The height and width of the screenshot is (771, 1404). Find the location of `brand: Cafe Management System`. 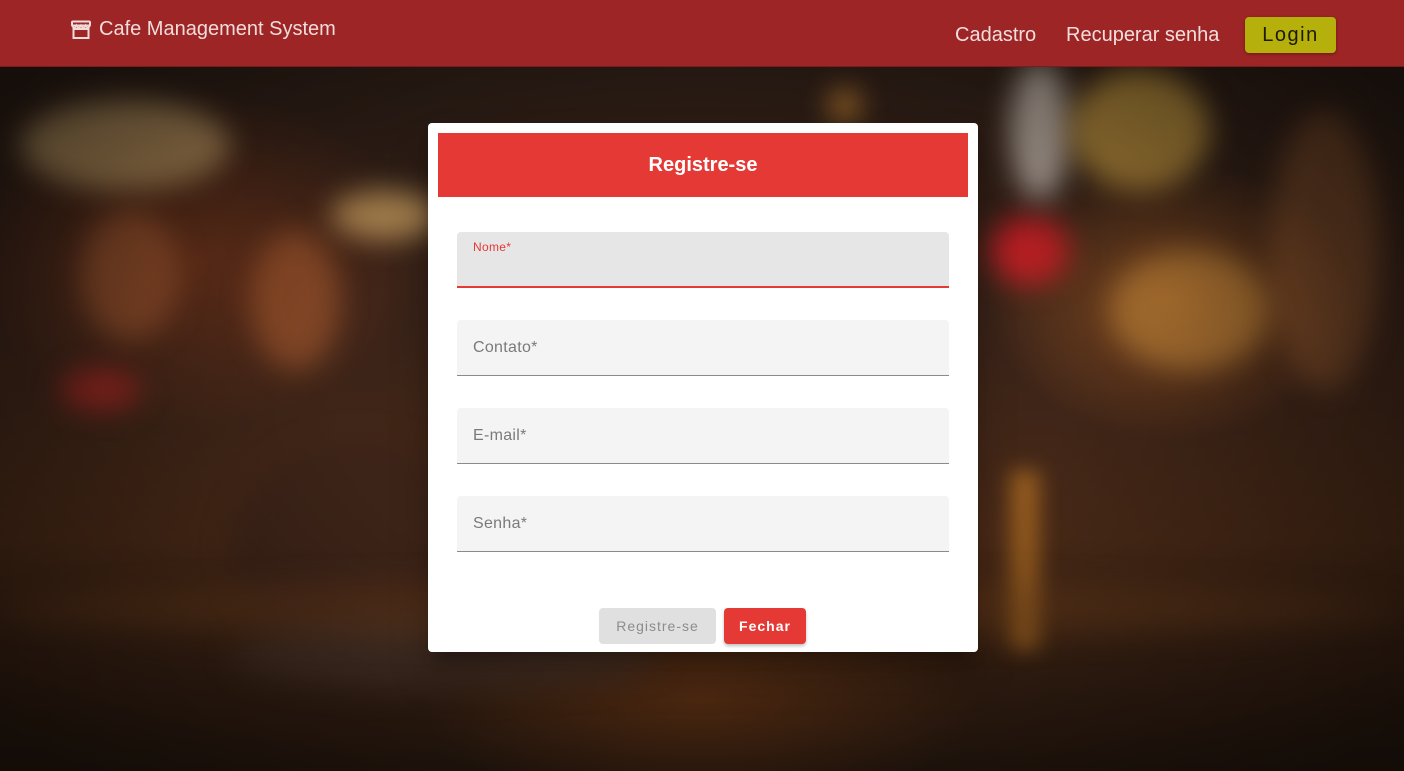

brand: Cafe Management System is located at coordinates (203, 29).